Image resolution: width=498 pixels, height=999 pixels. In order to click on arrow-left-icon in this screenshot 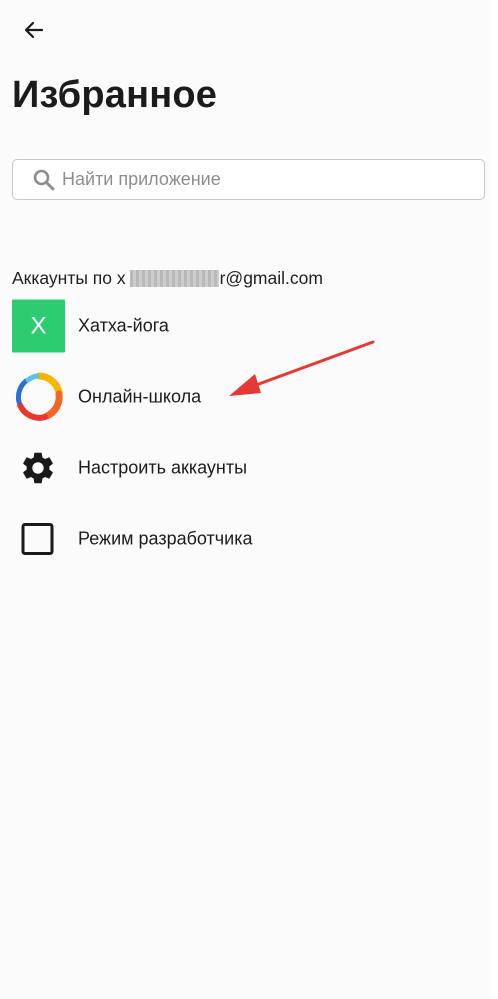, I will do `click(34, 30)`.